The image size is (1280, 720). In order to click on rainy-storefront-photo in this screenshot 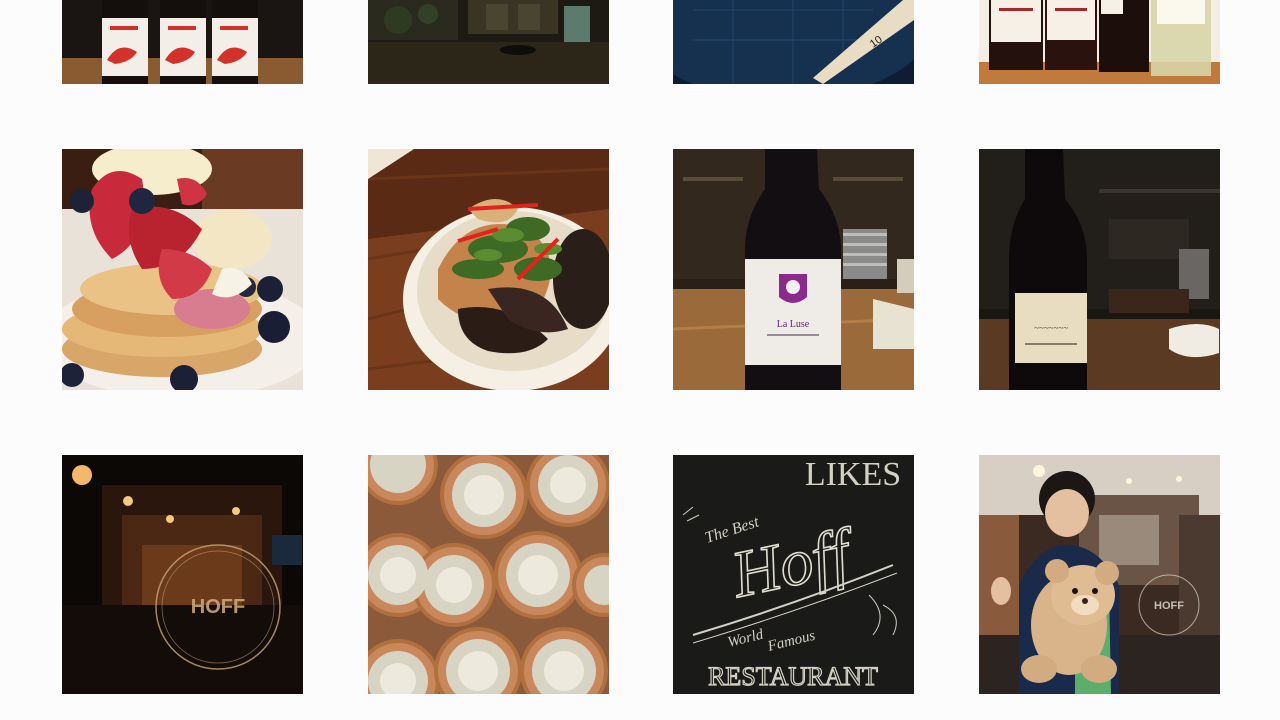, I will do `click(488, 42)`.